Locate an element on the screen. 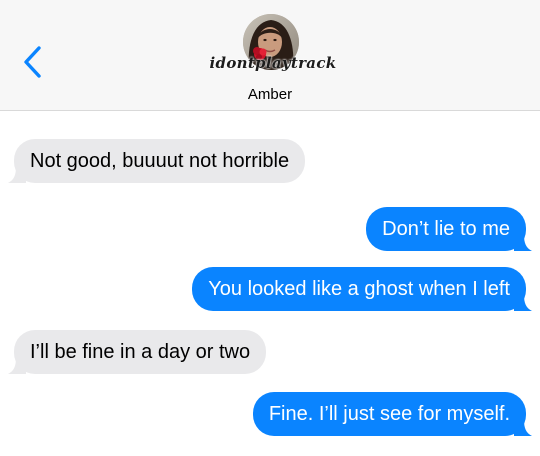 This screenshot has width=540, height=456. message-text: Fine. I’ll just see for myself. is located at coordinates (389, 414).